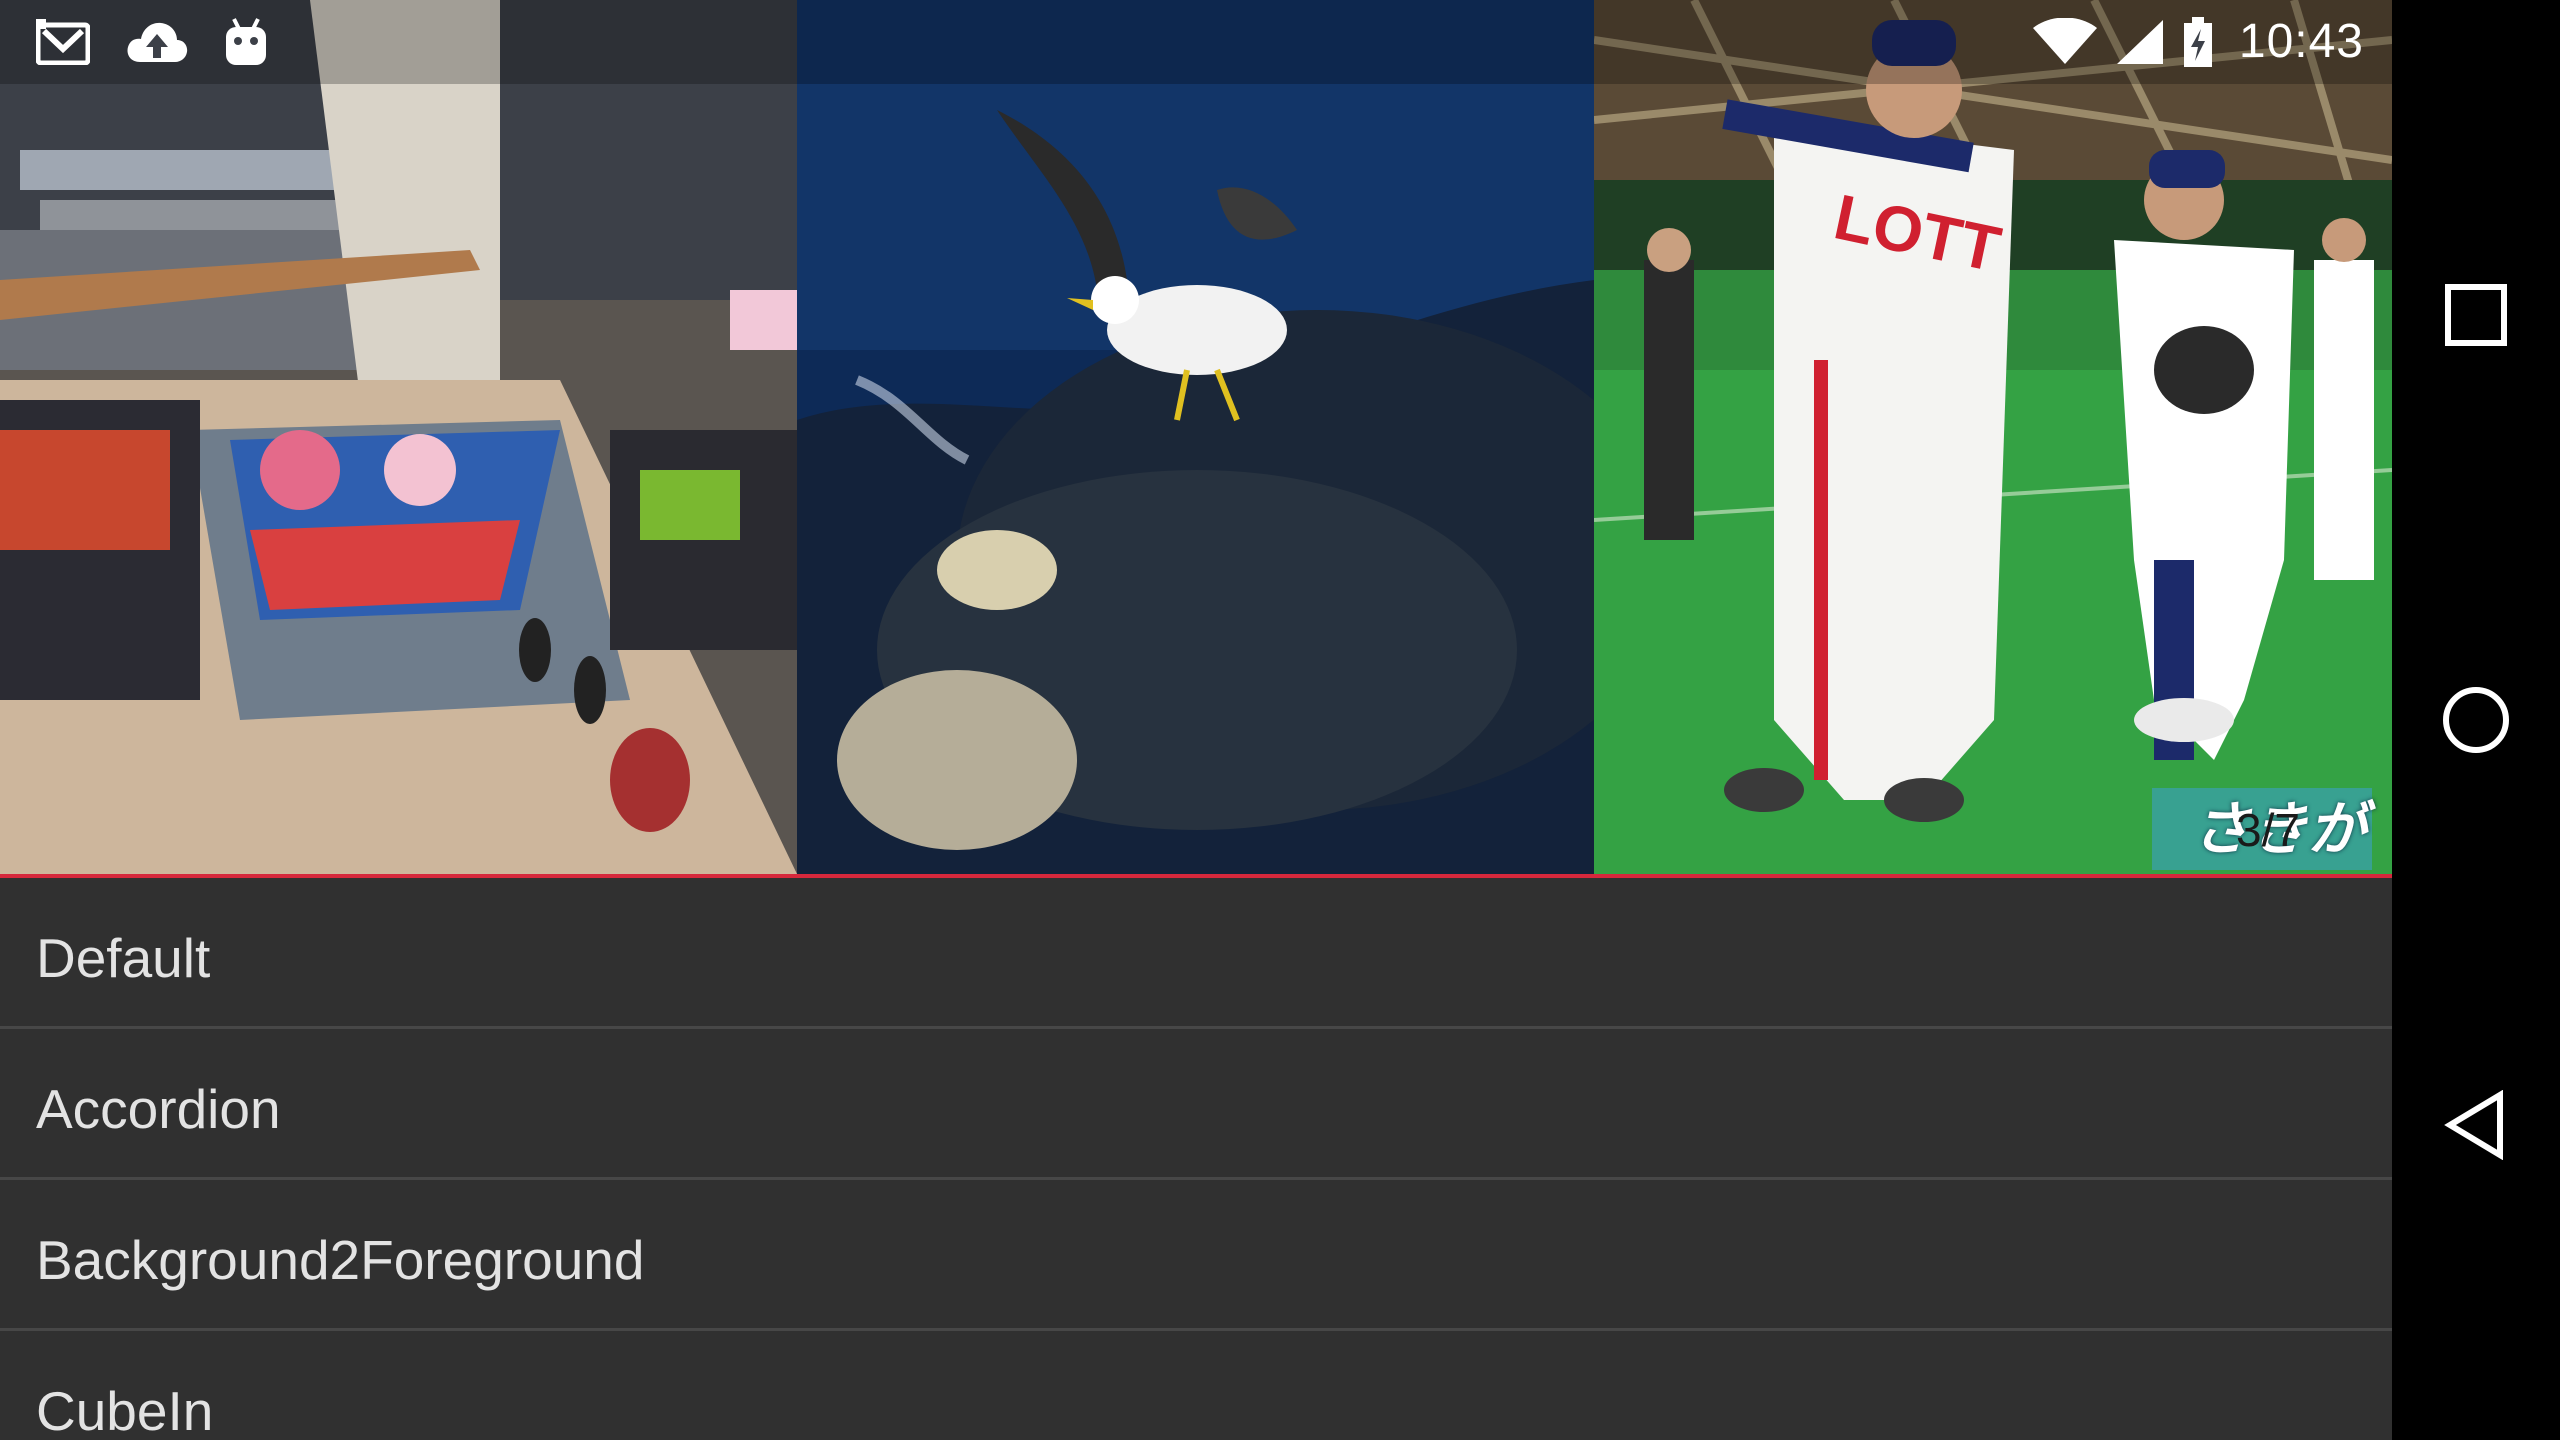  Describe the element at coordinates (2301, 41) in the screenshot. I see `status-time: 10:43` at that location.